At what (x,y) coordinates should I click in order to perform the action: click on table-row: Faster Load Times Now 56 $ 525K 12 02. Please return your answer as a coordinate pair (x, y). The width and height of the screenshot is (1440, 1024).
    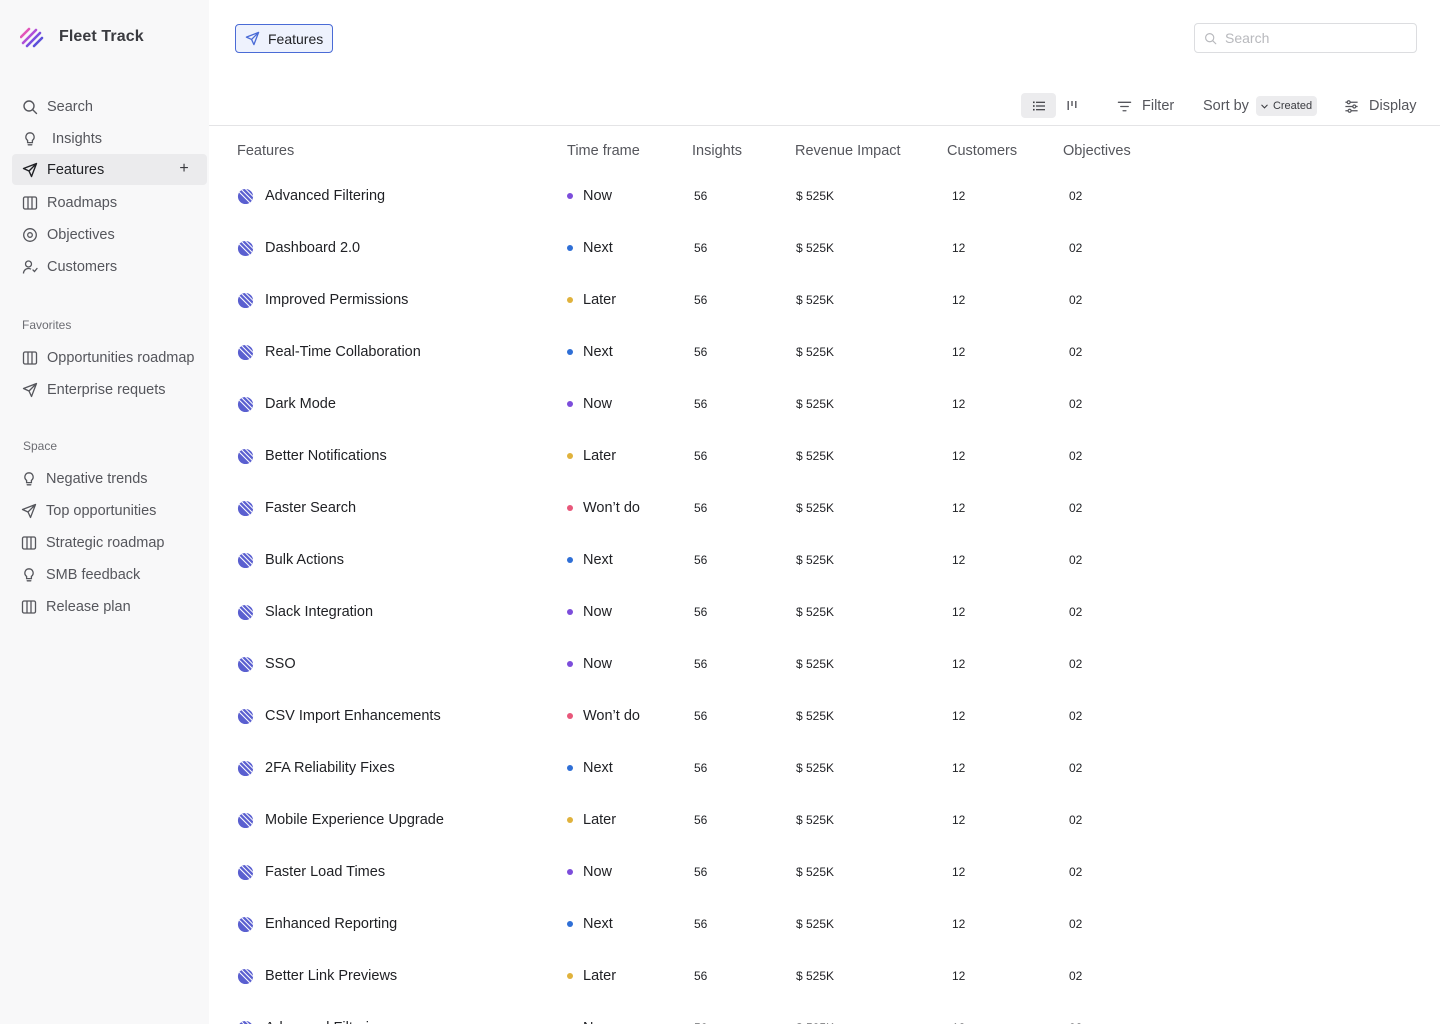
    Looking at the image, I should click on (824, 872).